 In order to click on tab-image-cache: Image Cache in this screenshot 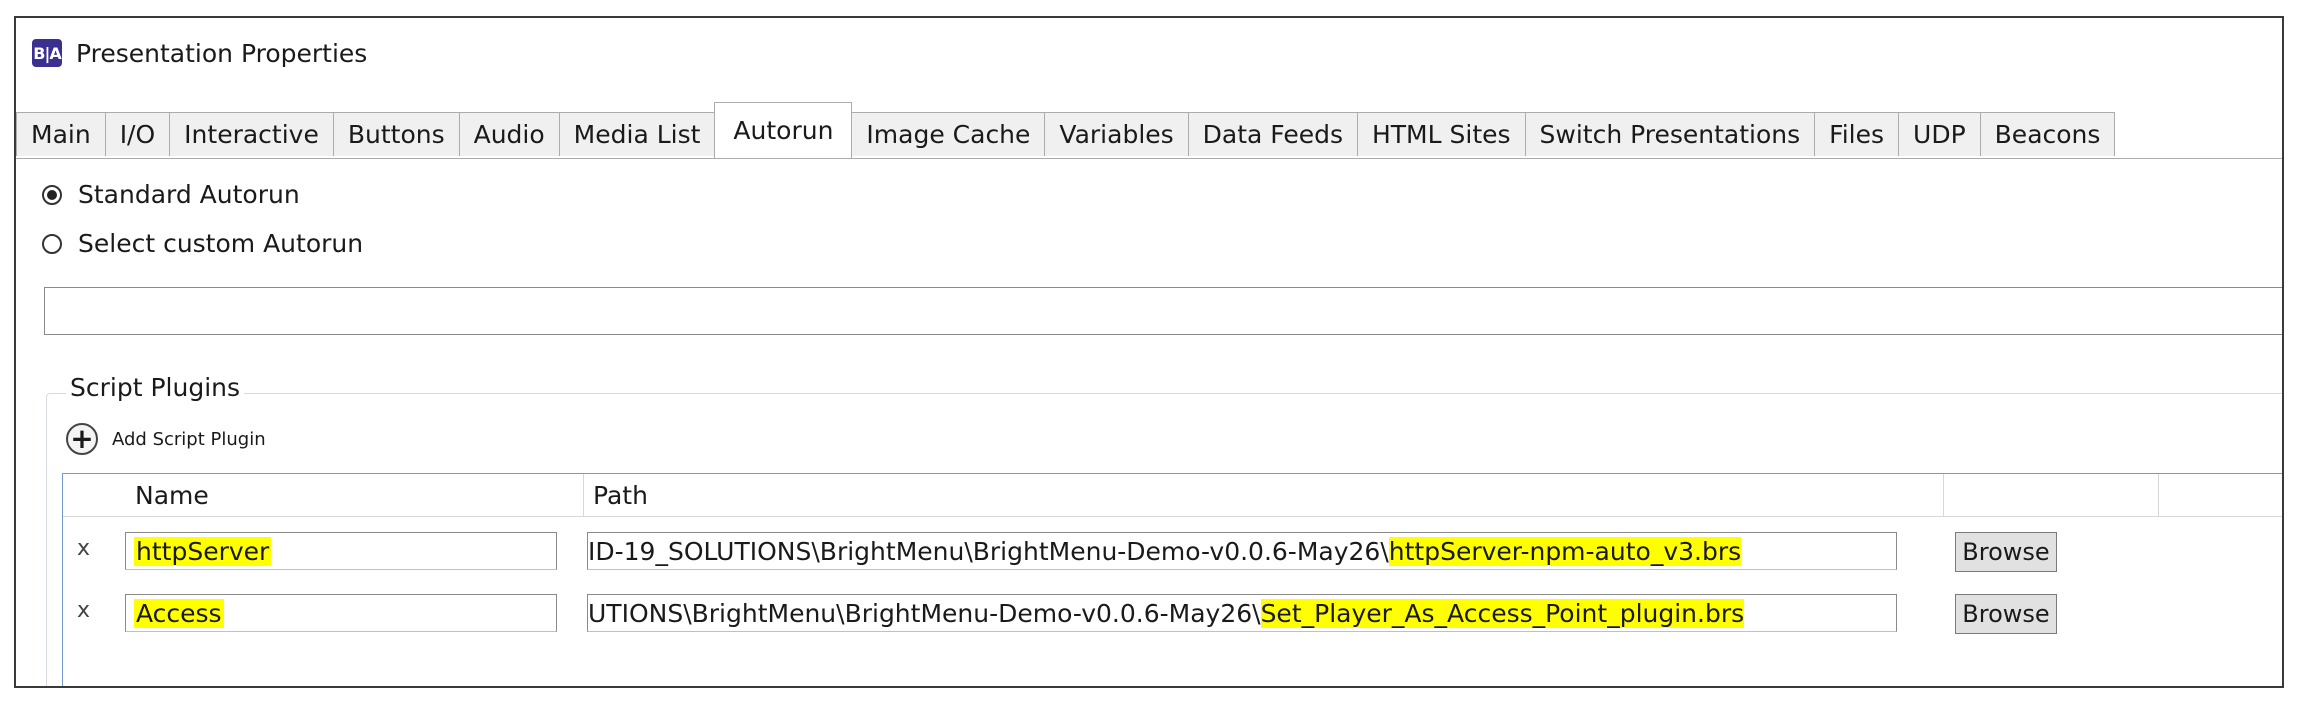, I will do `click(948, 134)`.